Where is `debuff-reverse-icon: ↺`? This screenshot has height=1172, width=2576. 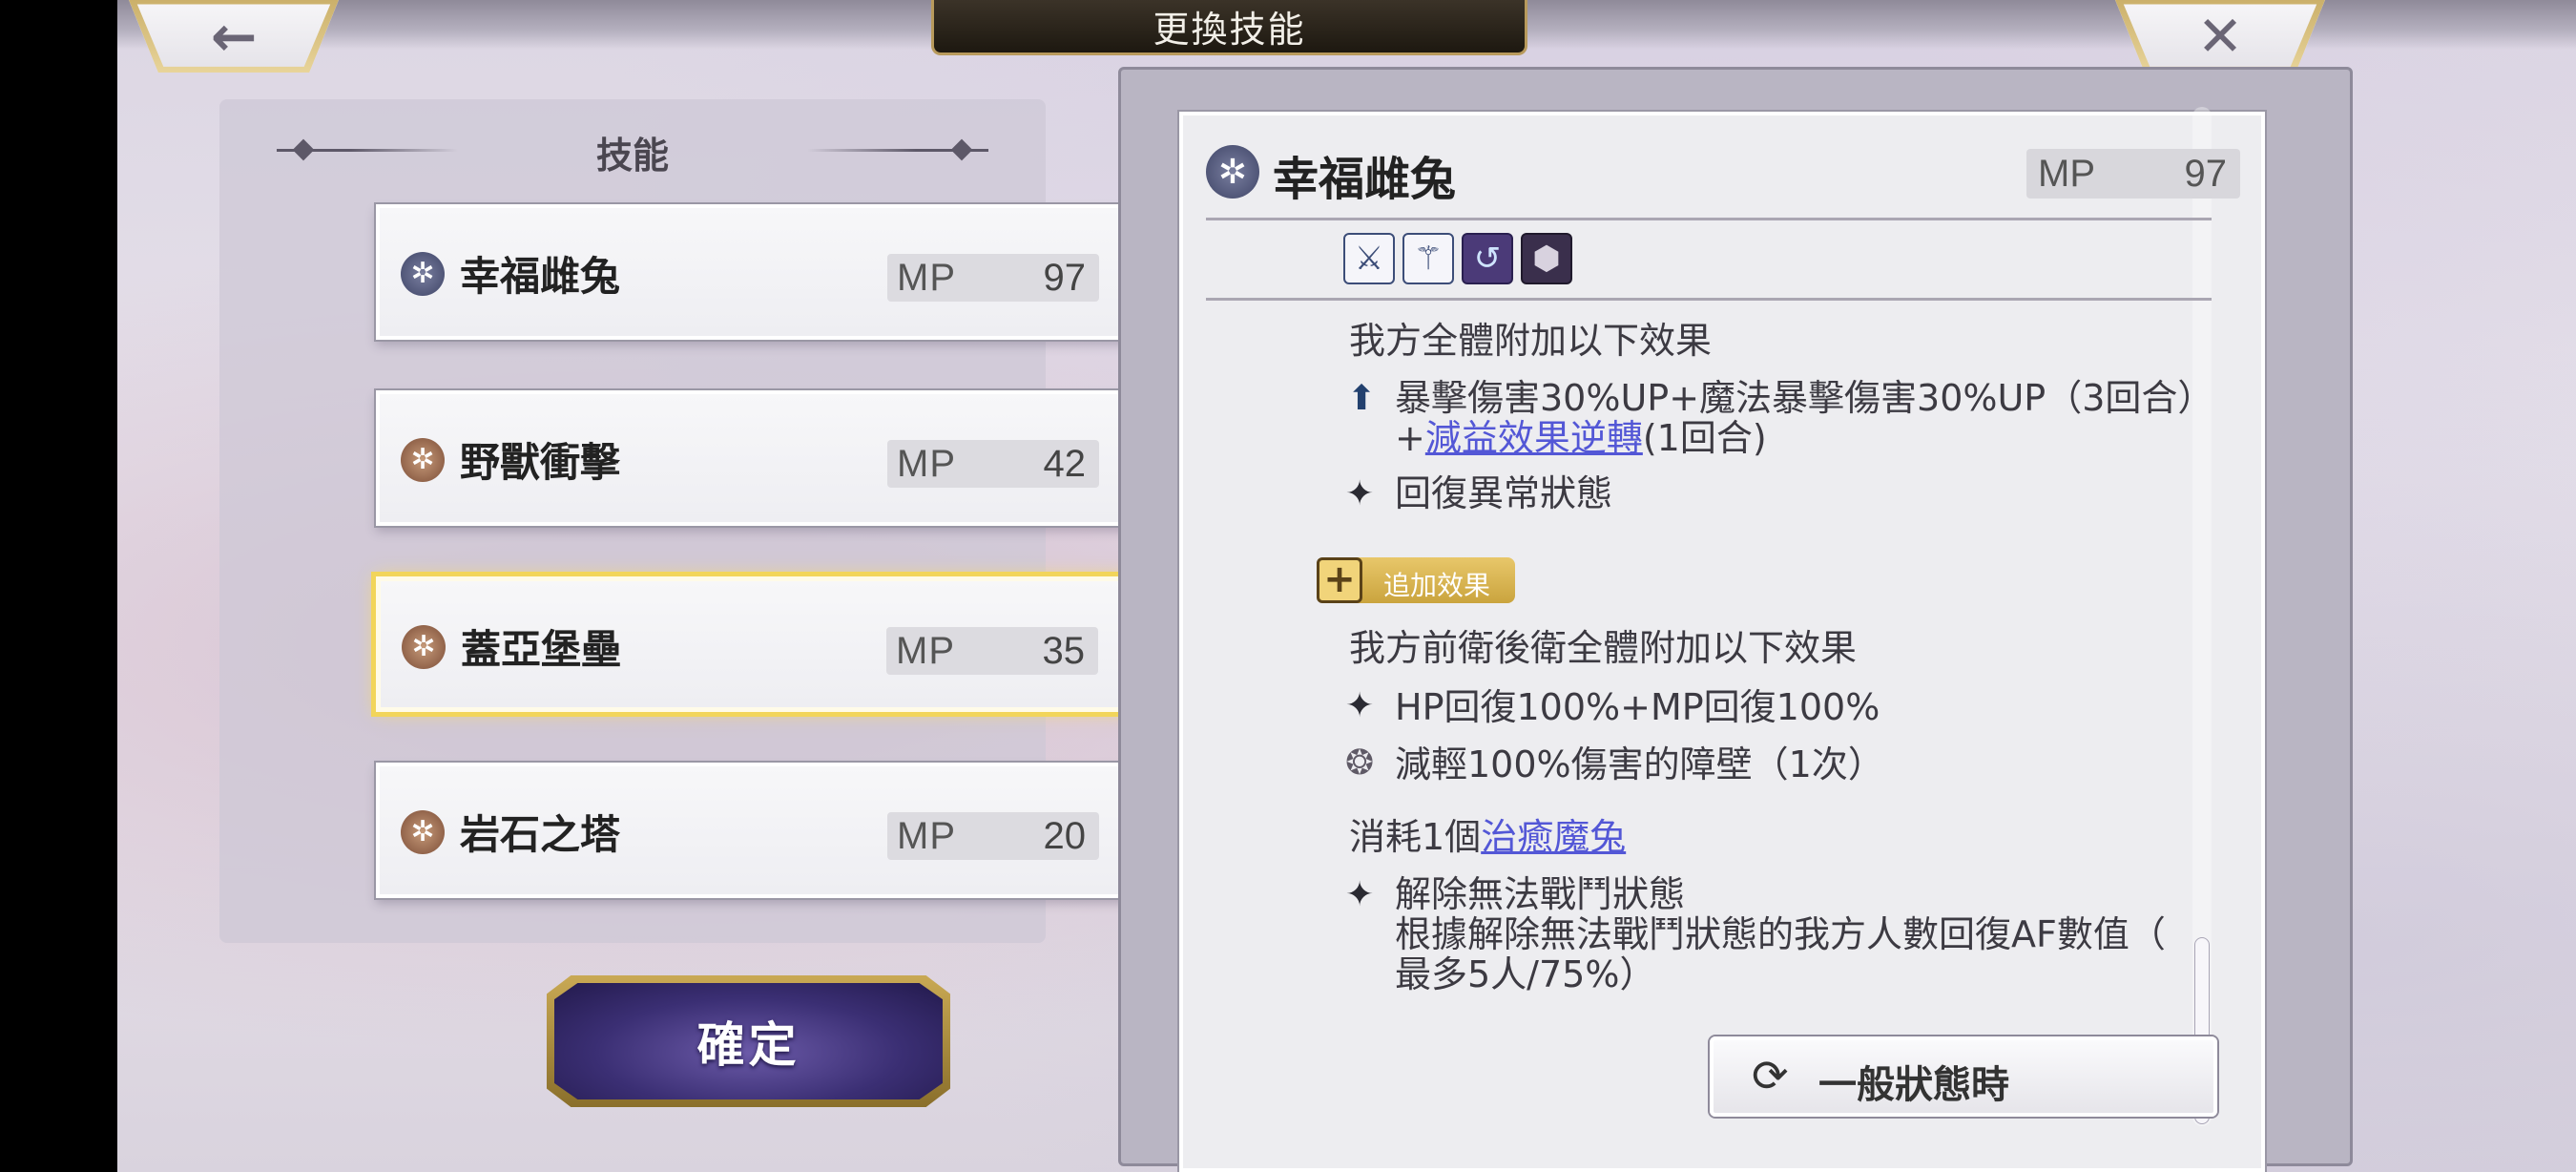 debuff-reverse-icon: ↺ is located at coordinates (1487, 258).